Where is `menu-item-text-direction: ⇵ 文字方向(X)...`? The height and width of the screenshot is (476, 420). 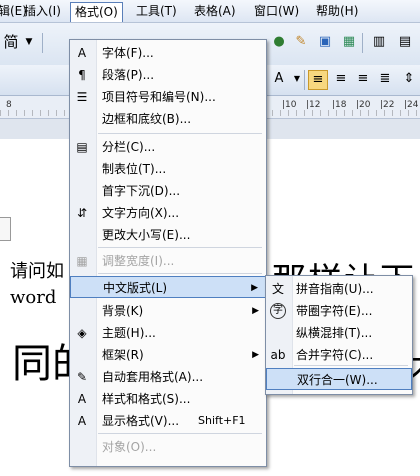
menu-item-text-direction: ⇵ 文字方向(X)... is located at coordinates (168, 213).